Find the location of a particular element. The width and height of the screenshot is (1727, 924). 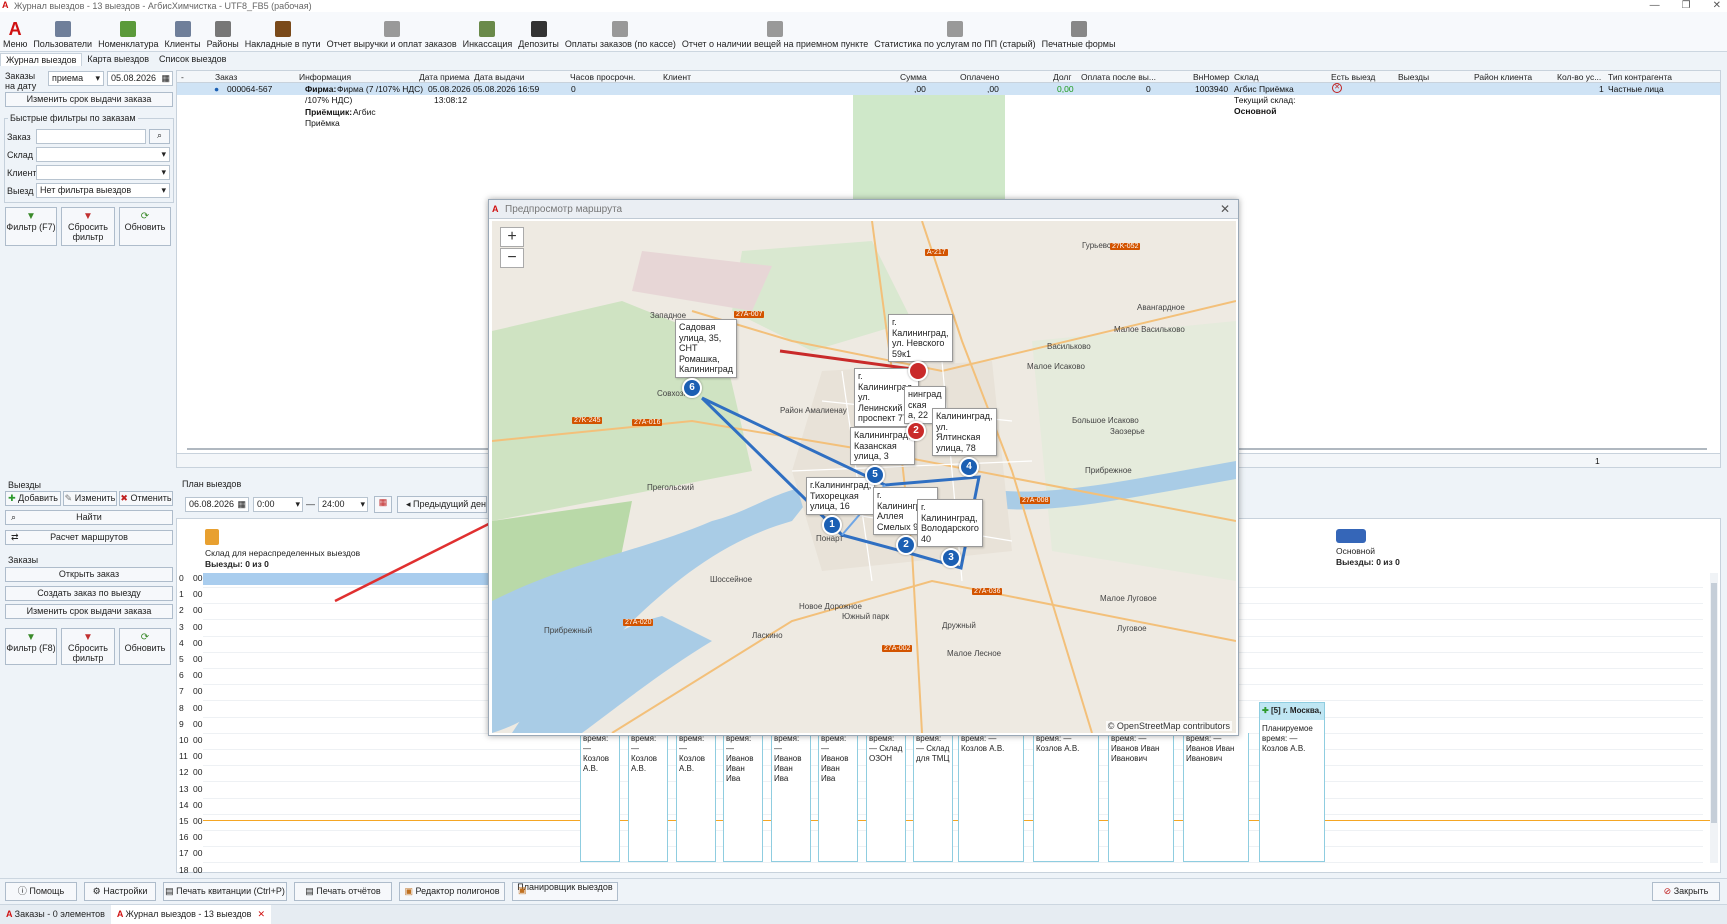

callout-line: СНТ is located at coordinates (688, 348).